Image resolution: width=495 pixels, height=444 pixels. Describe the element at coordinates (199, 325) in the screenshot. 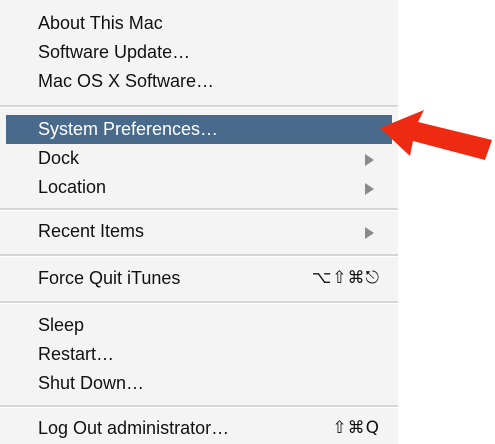

I see `menu-item-sleep: Sleep` at that location.